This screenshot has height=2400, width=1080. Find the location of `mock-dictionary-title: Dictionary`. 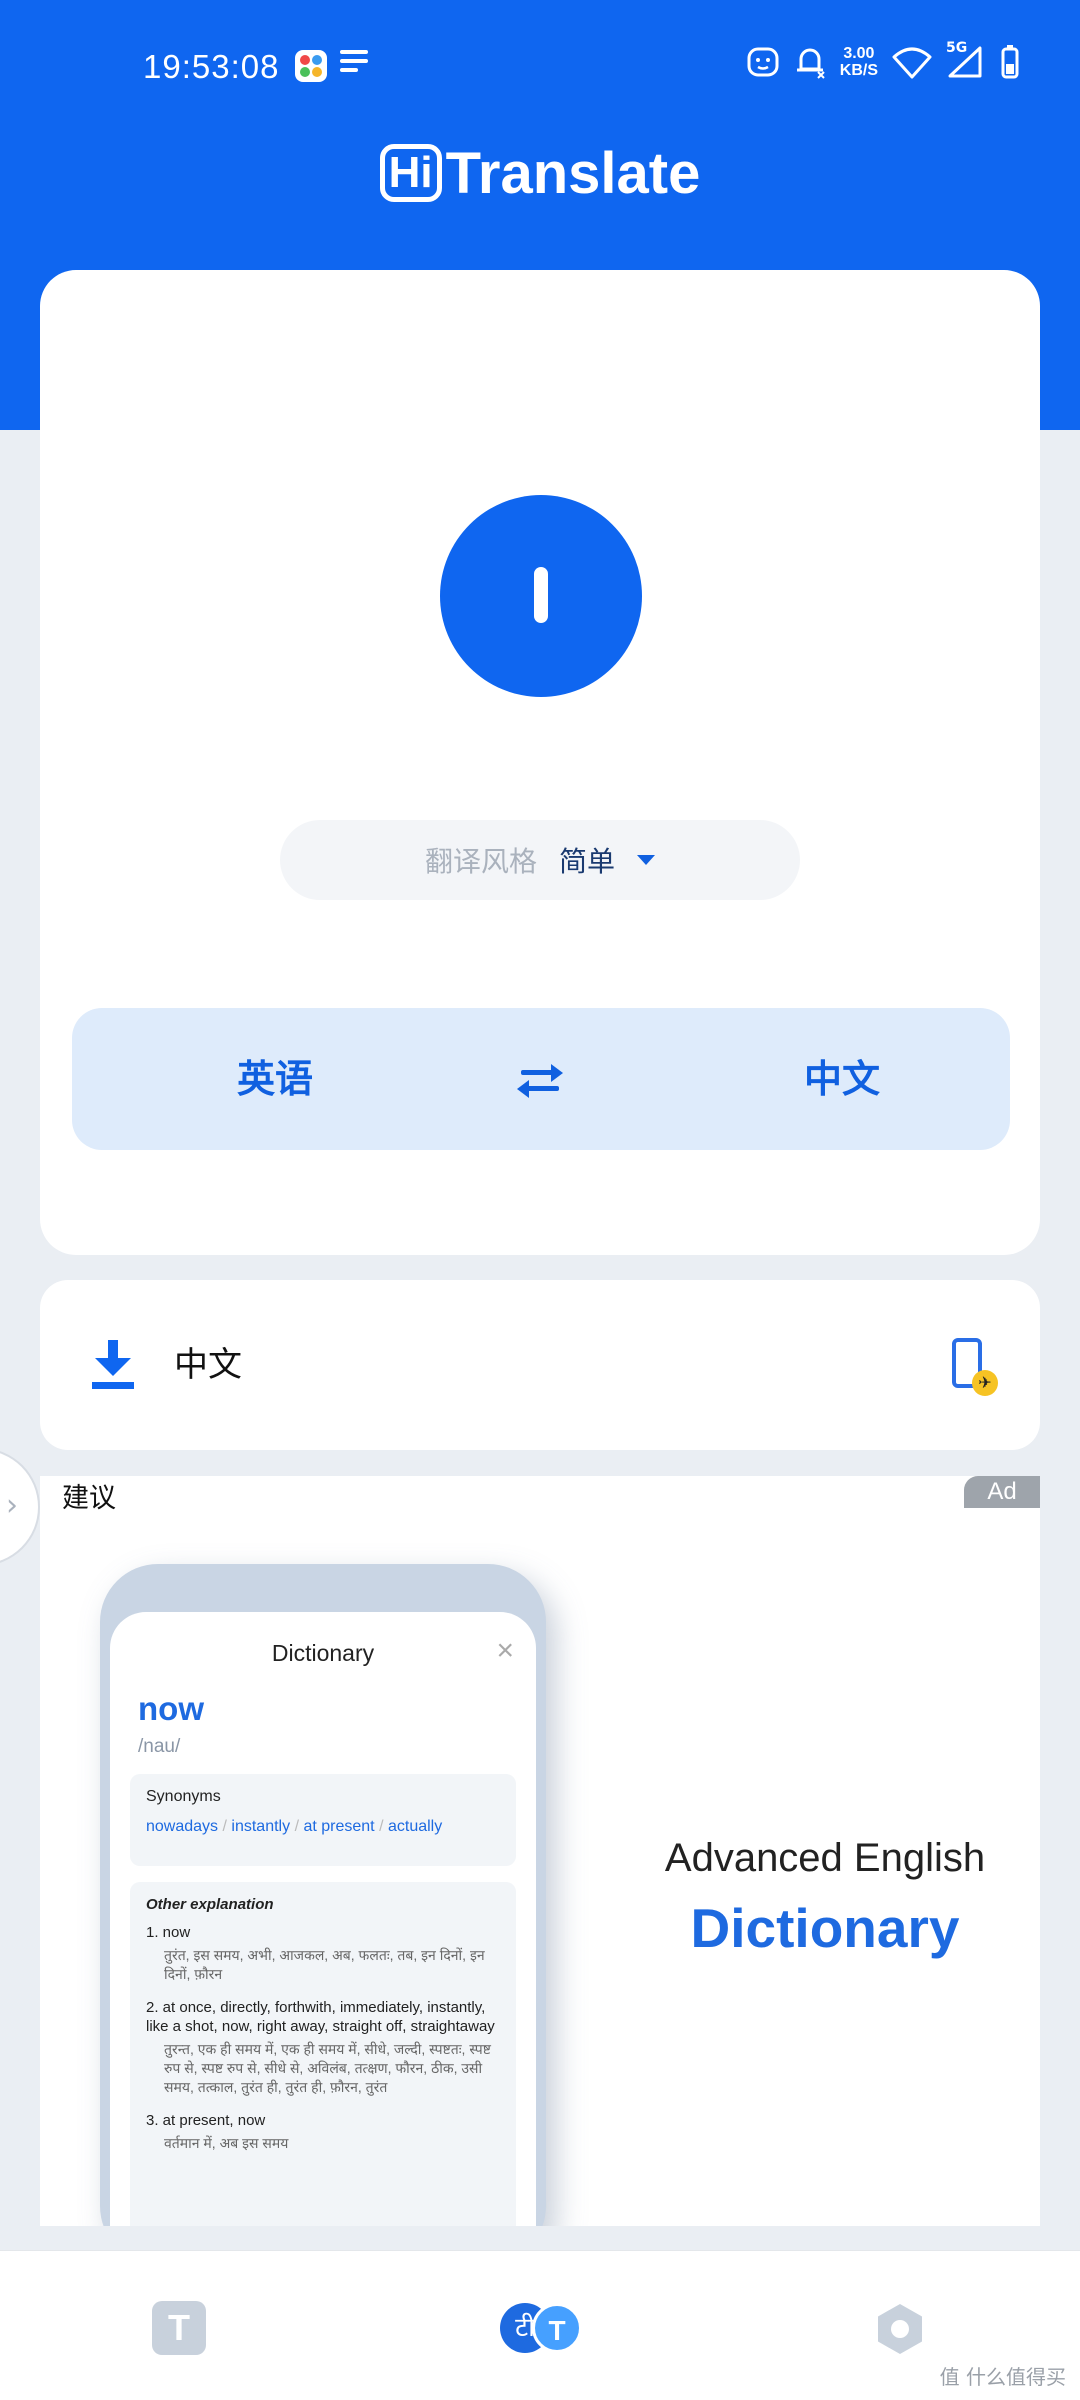

mock-dictionary-title: Dictionary is located at coordinates (323, 1653).